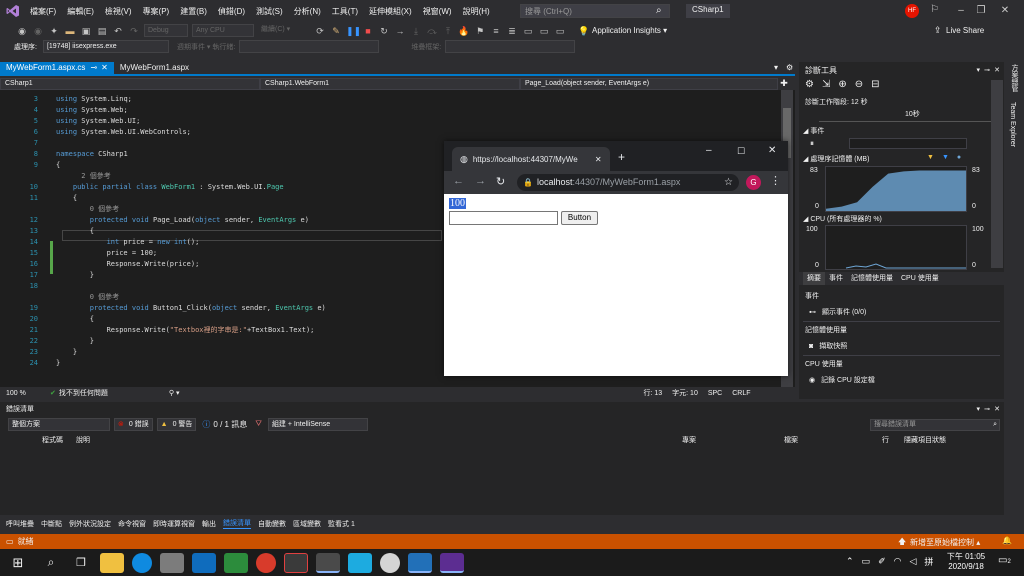 This screenshot has height=576, width=1024. Describe the element at coordinates (812, 144) in the screenshot. I see `pause-events-icon: ⏸` at that location.